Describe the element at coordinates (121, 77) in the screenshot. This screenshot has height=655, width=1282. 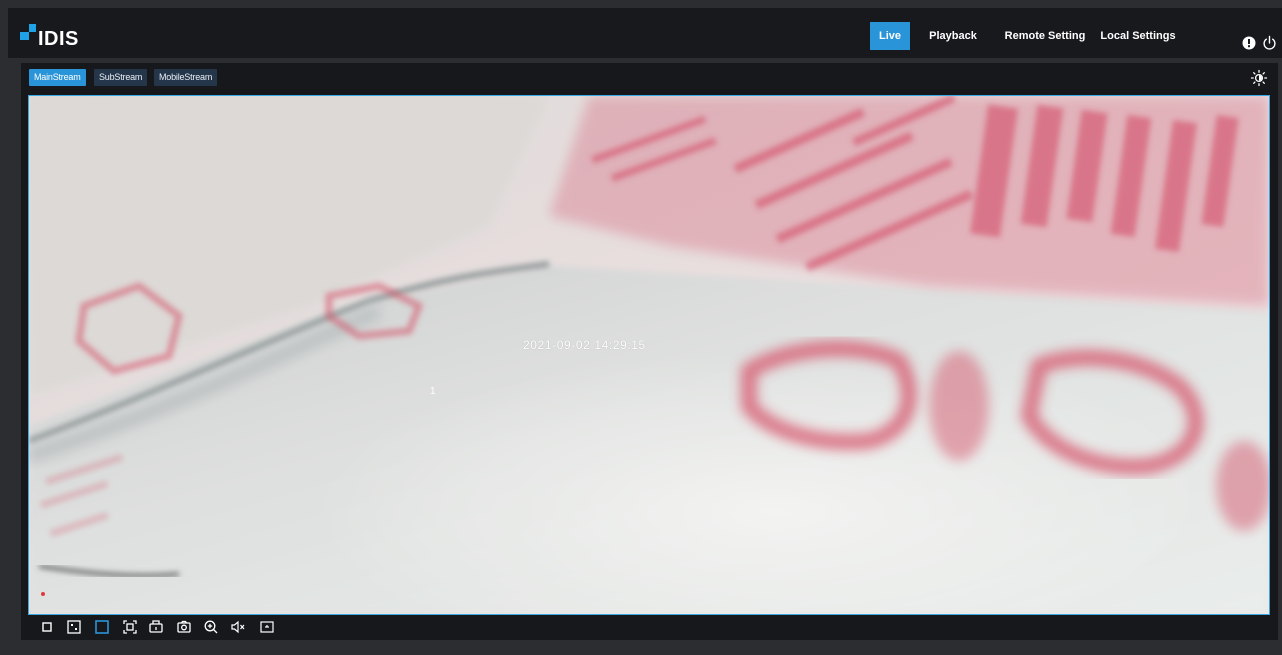
I see `stream-tab-sub: SubStream` at that location.